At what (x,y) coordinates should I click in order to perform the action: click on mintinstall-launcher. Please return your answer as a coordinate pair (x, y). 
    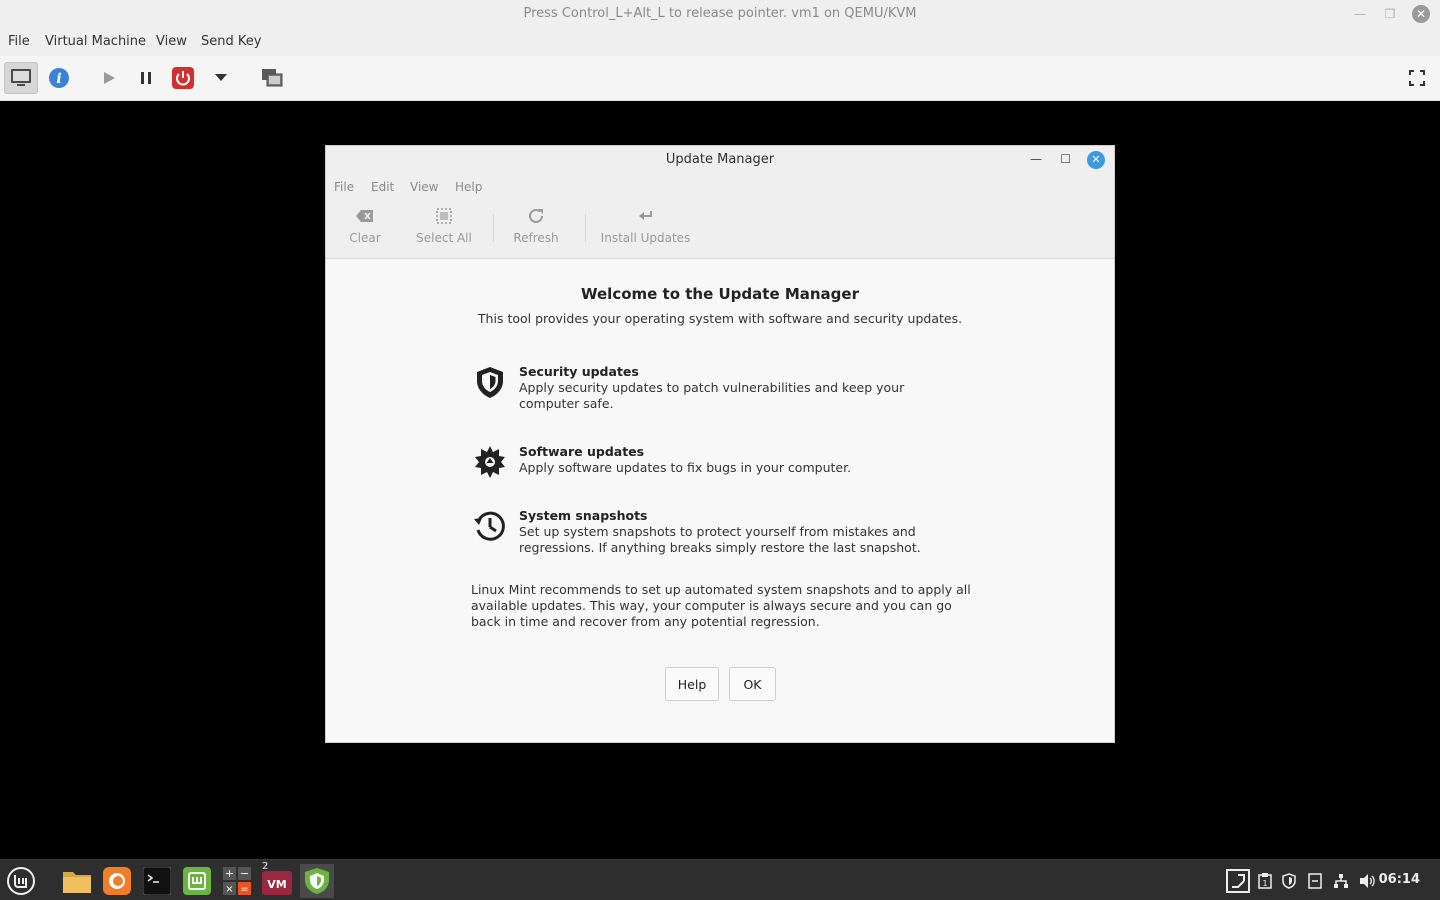
    Looking at the image, I should click on (197, 881).